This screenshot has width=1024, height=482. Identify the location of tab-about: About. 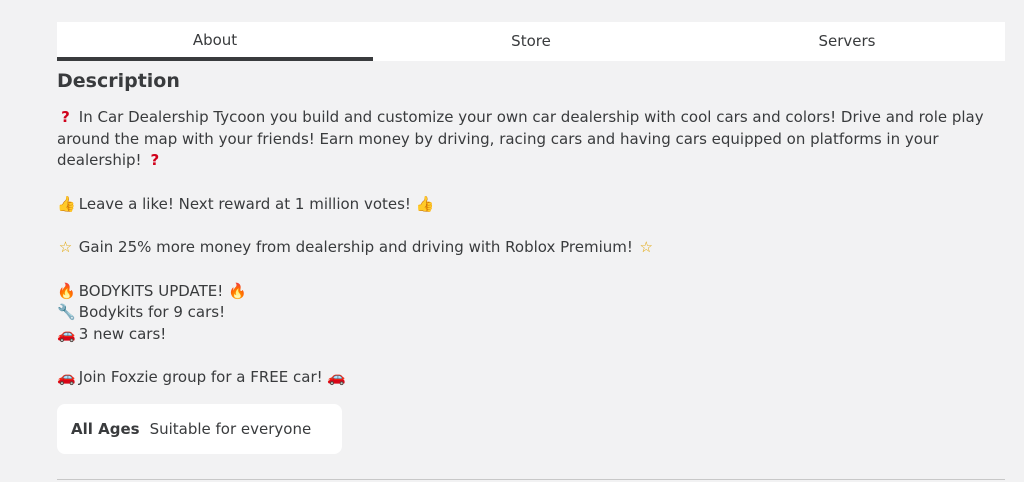
(215, 41).